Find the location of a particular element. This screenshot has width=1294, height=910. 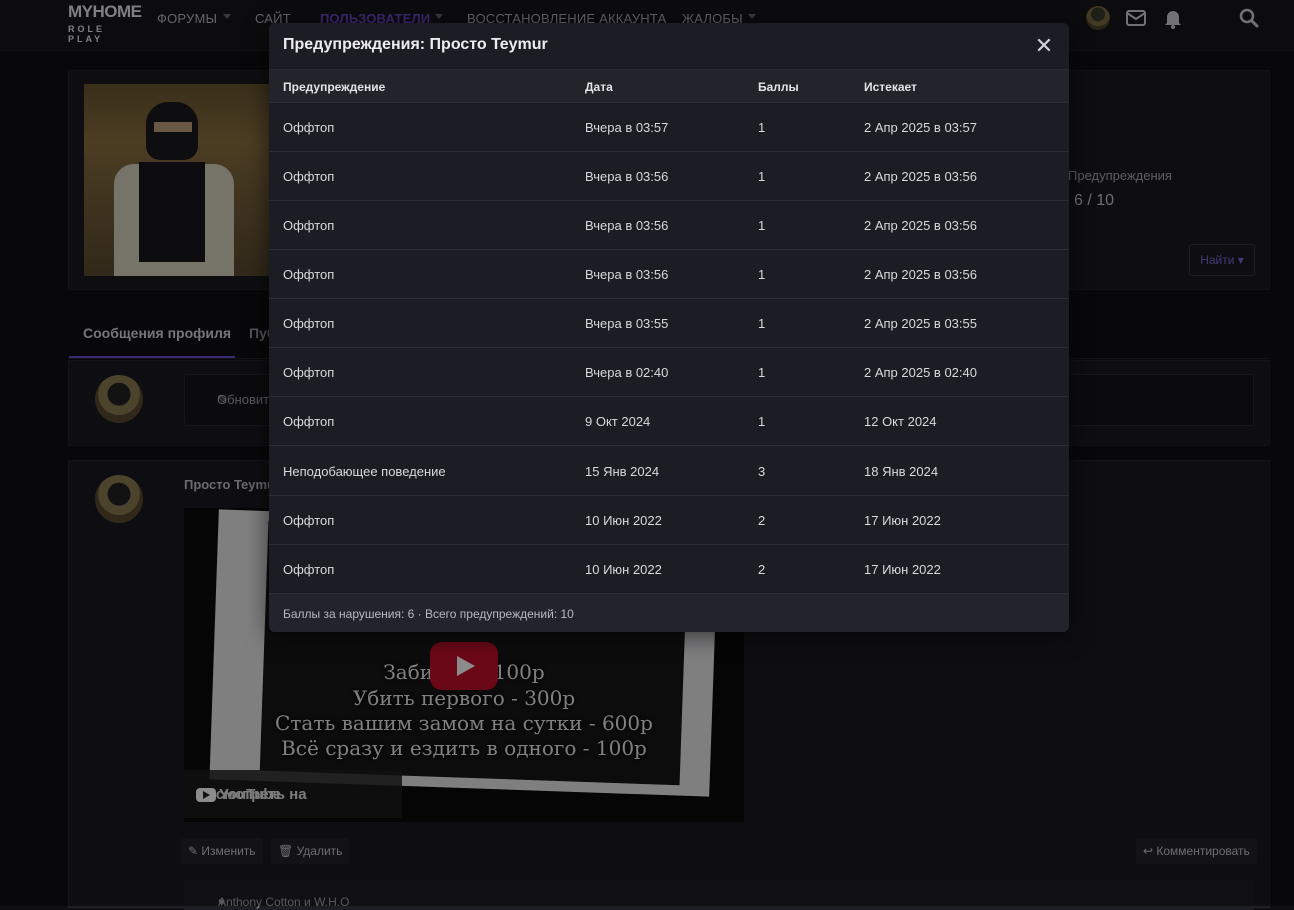

table-row: Оффтоп 9 Окт 2024 1 12 Окт 2024 is located at coordinates (669, 421).